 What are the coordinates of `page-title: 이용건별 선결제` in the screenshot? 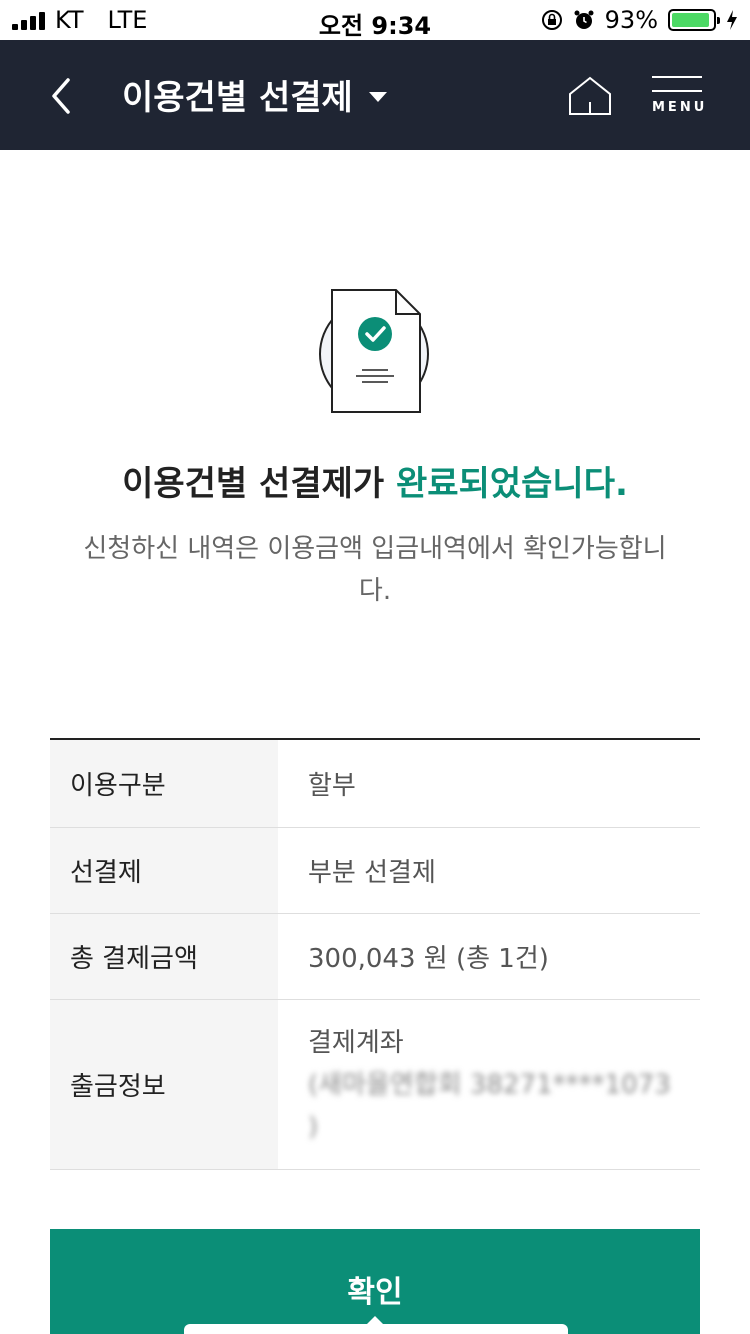 It's located at (237, 98).